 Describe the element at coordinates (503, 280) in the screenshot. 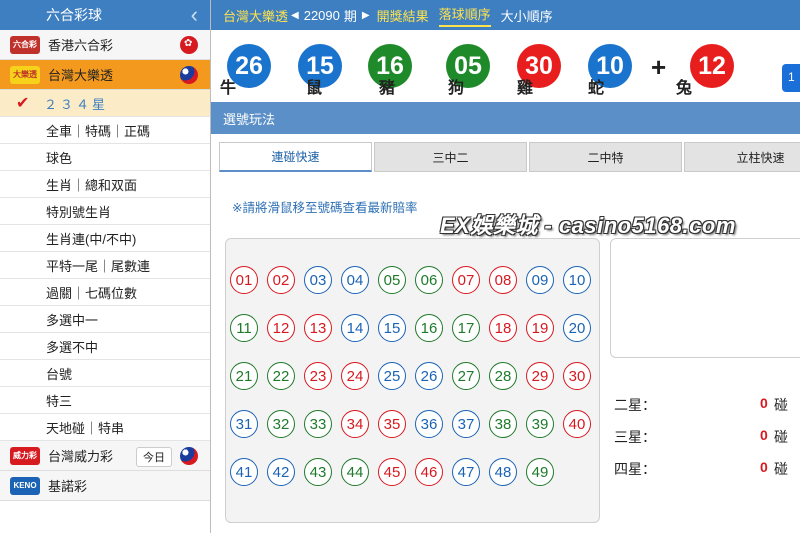

I see `number-ball: 08` at that location.